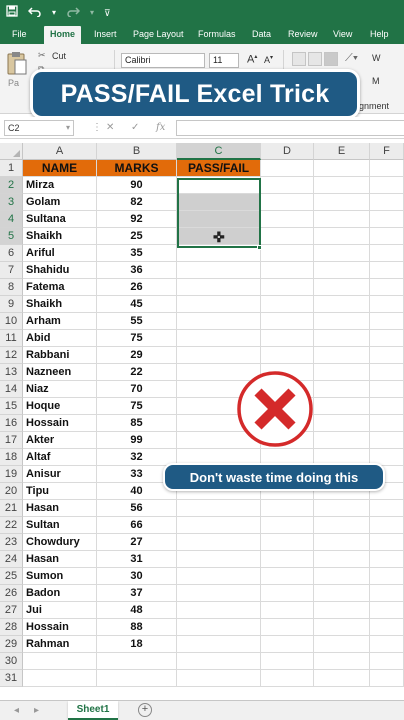 The height and width of the screenshot is (720, 404). What do you see at coordinates (60, 287) in the screenshot?
I see `name-cell: Fatema` at bounding box center [60, 287].